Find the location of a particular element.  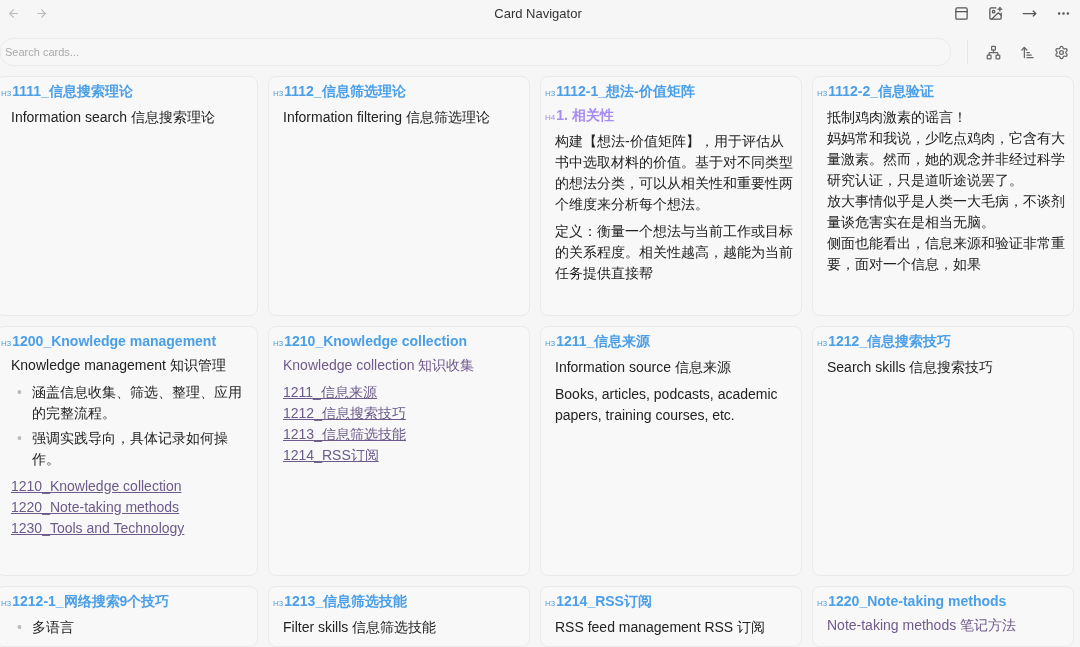

note-card: H3 1214_RSS订阅 RSS feed management RSS 订阅 is located at coordinates (671, 616).